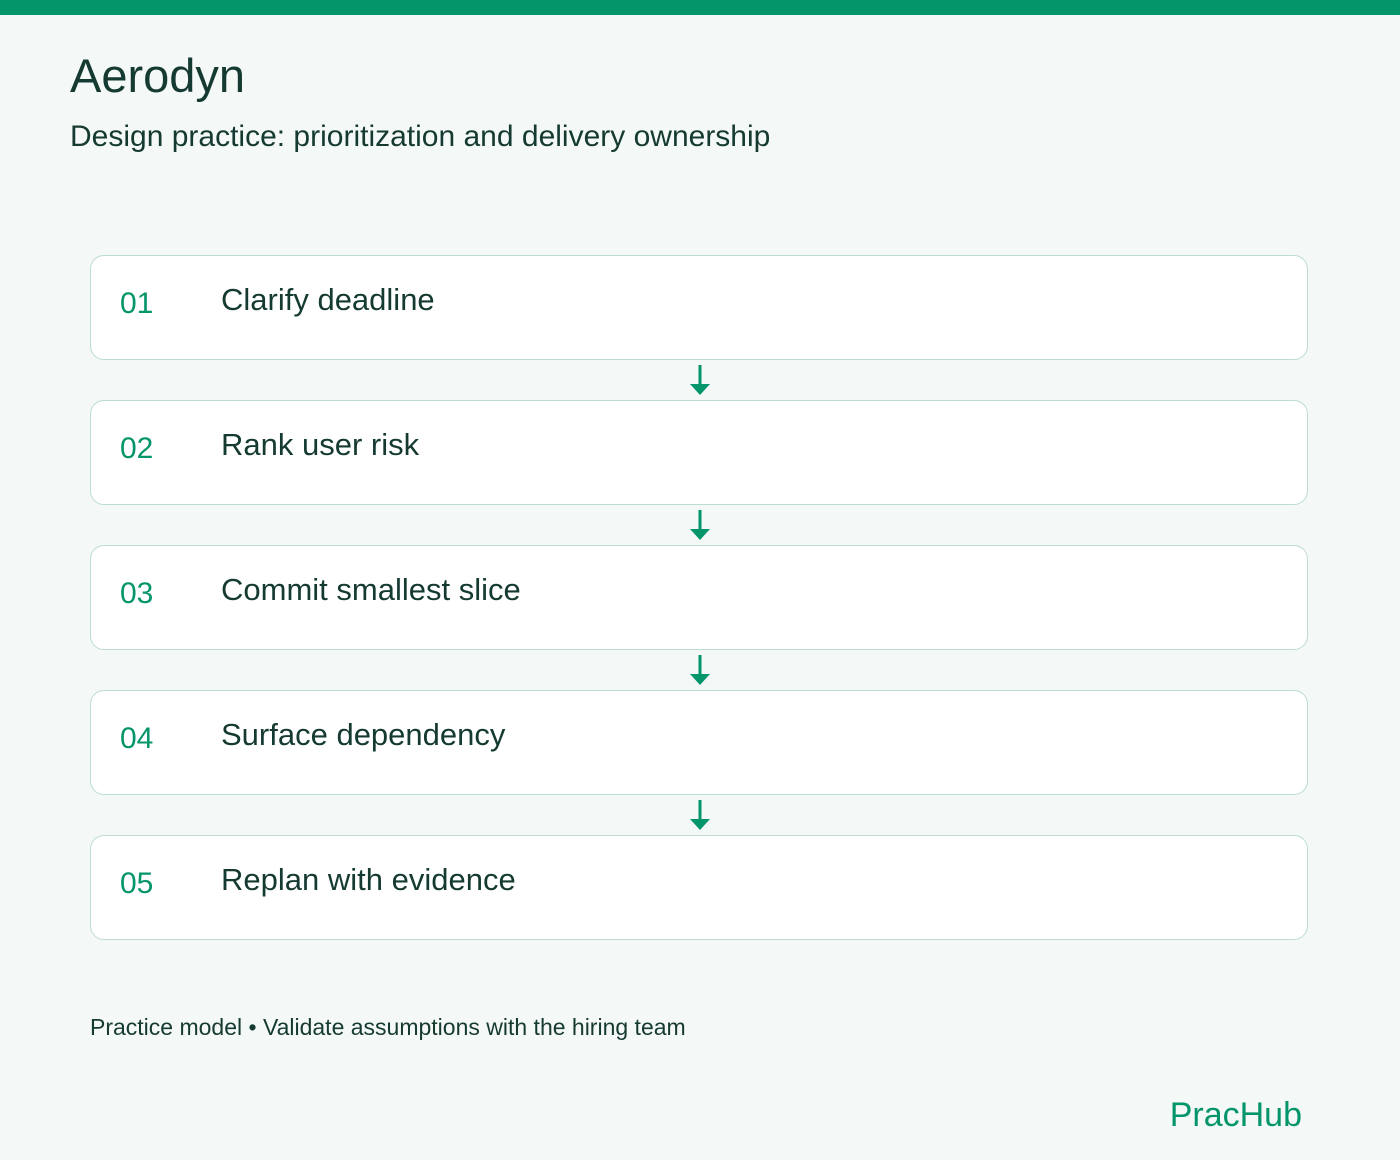 The height and width of the screenshot is (1160, 1400). Describe the element at coordinates (137, 883) in the screenshot. I see `step-number: 05` at that location.